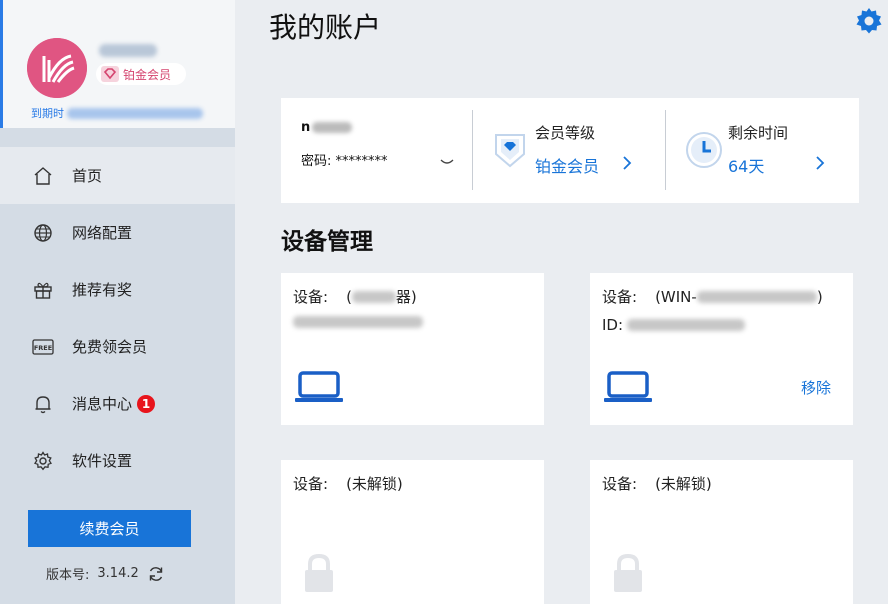  Describe the element at coordinates (43, 461) in the screenshot. I see `gear-icon` at that location.